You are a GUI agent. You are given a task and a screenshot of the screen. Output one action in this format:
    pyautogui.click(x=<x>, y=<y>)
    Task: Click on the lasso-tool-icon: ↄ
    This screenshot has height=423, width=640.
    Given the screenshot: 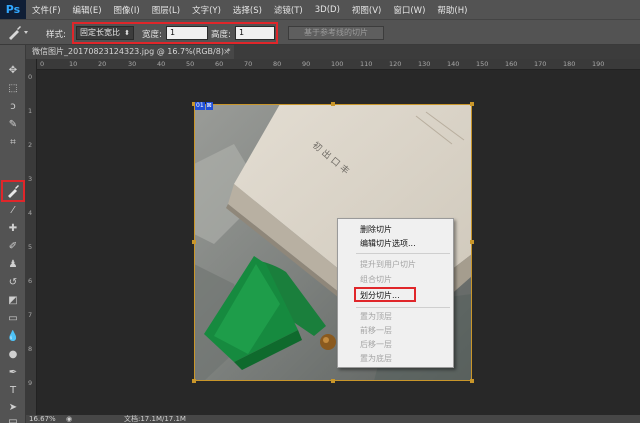 What is the action you would take?
    pyautogui.click(x=13, y=106)
    